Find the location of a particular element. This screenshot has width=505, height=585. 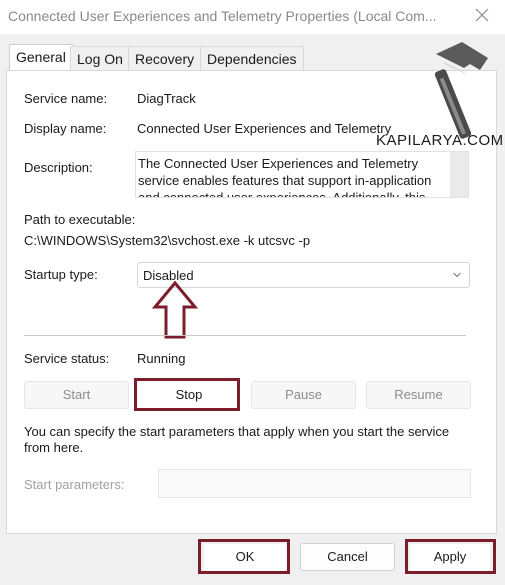

tab-general-label: General is located at coordinates (41, 57).